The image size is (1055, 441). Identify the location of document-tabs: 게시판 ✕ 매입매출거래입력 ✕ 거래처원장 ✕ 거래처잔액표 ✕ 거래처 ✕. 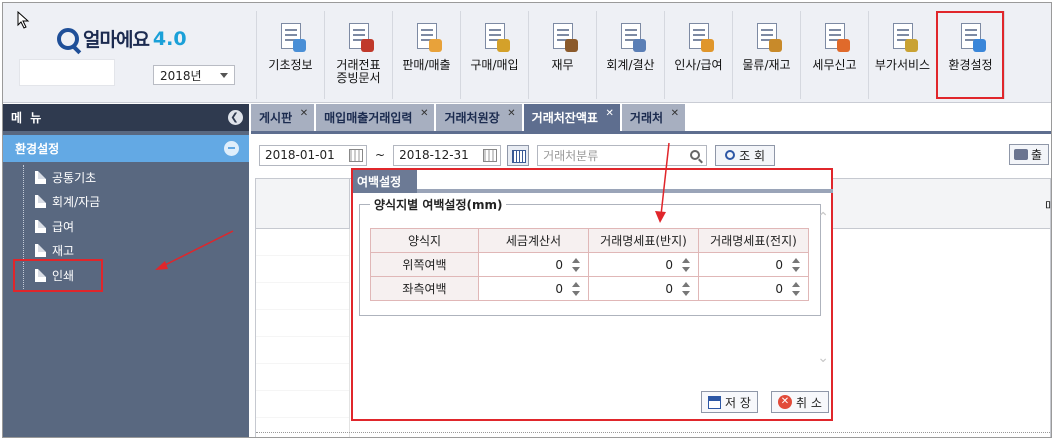
(469, 117).